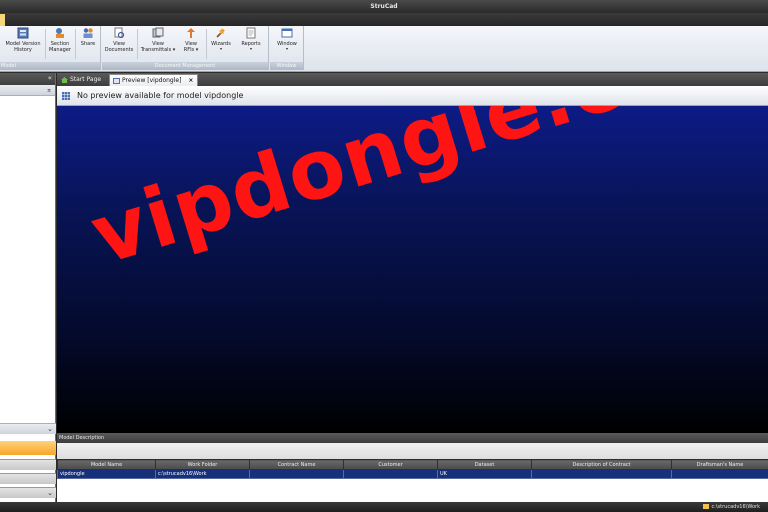 The image size is (768, 512). Describe the element at coordinates (719, 464) in the screenshot. I see `column-header: Draftsman's Name` at that location.